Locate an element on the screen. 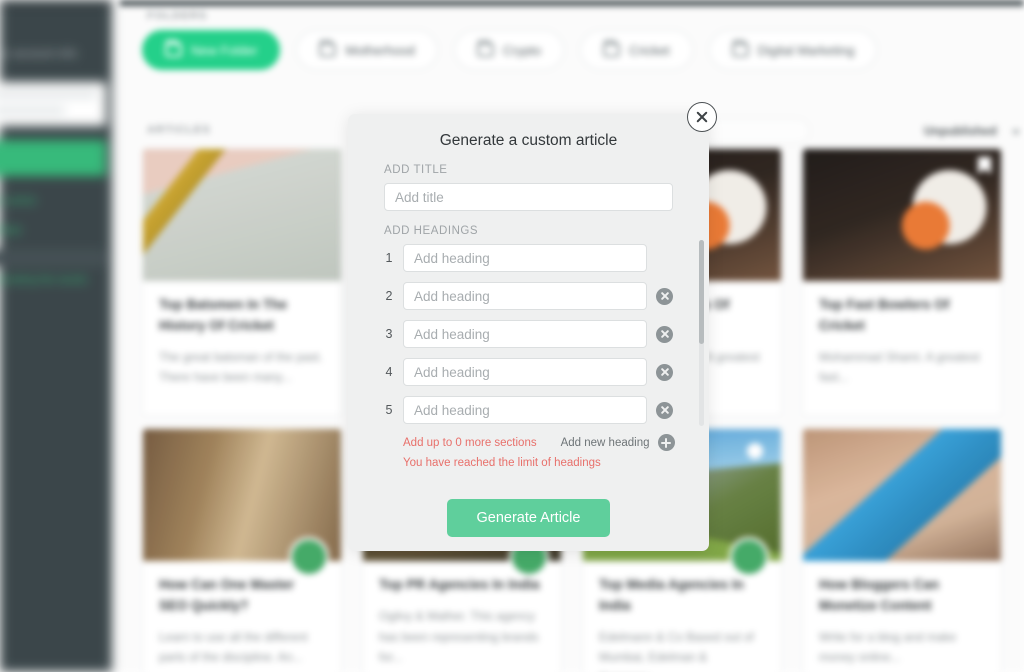  modal-scrollbar is located at coordinates (701, 333).